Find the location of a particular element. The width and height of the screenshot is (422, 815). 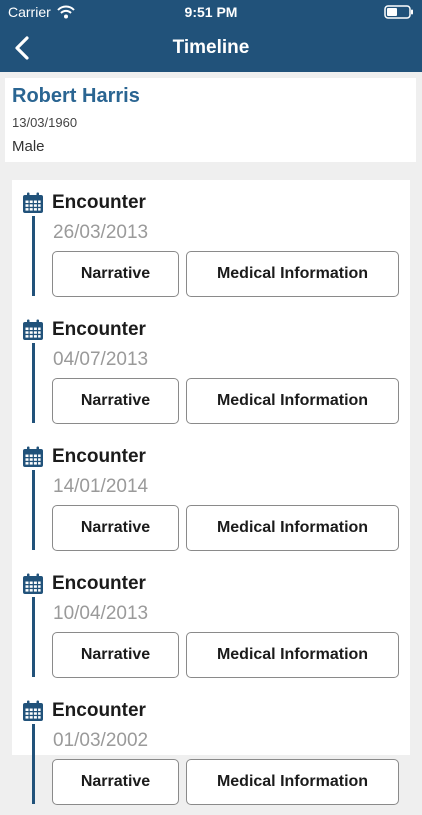

patient-gender: Male is located at coordinates (28, 146).